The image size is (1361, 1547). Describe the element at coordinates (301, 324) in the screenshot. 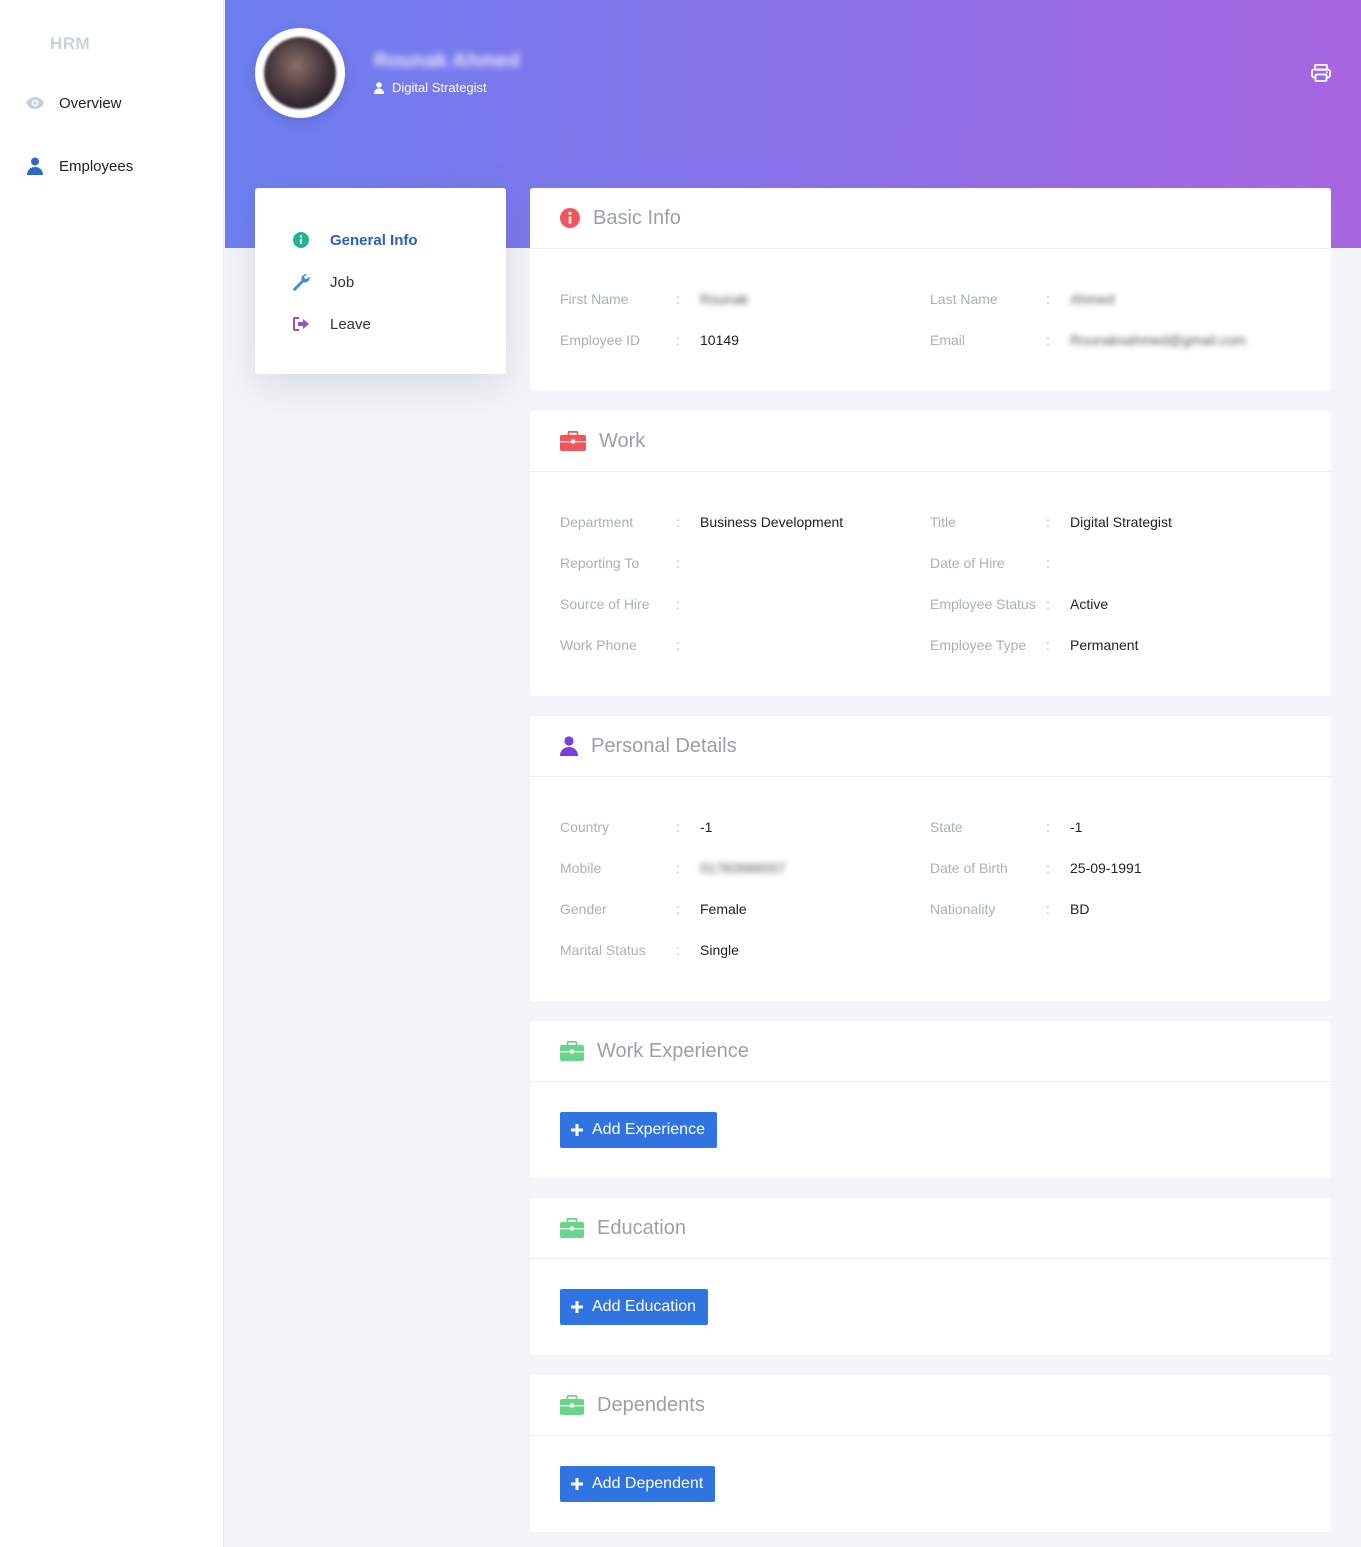

I see `sign-out-icon` at that location.